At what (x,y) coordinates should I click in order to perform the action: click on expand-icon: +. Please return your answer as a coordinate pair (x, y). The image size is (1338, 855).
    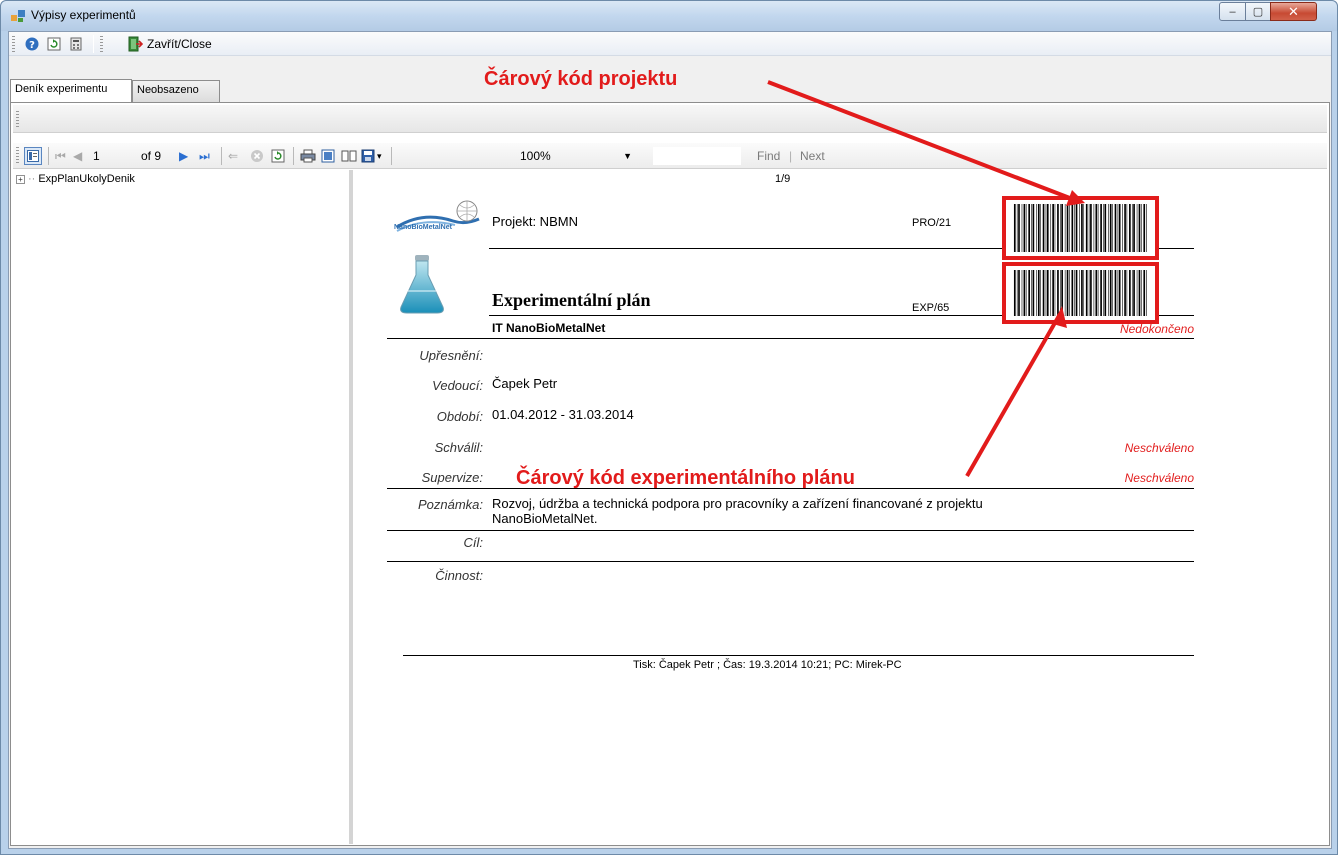
    Looking at the image, I should click on (20, 179).